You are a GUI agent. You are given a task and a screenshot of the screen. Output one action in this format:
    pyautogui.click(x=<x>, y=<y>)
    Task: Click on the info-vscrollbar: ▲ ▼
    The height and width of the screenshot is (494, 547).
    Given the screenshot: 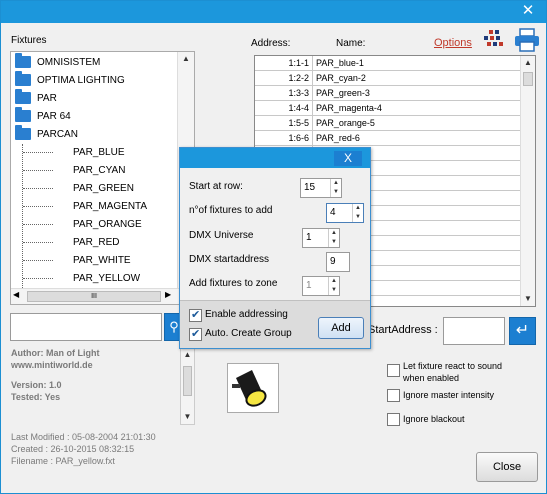 What is the action you would take?
    pyautogui.click(x=187, y=386)
    